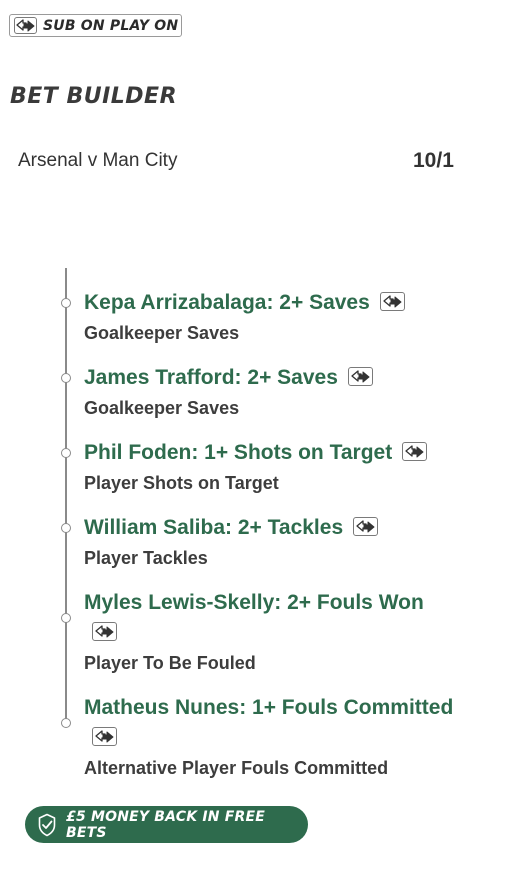 The image size is (510, 888). What do you see at coordinates (146, 558) in the screenshot?
I see `leg-market: Player Tackles` at bounding box center [146, 558].